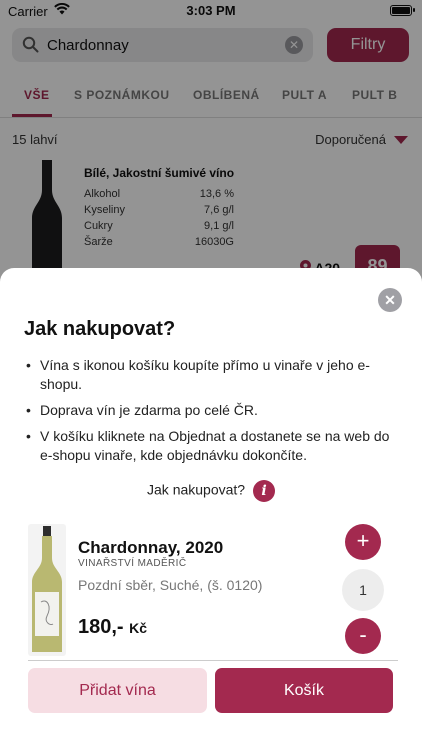 The image size is (422, 750). I want to click on how-to-buy-label: Jak nakupovat?, so click(196, 489).